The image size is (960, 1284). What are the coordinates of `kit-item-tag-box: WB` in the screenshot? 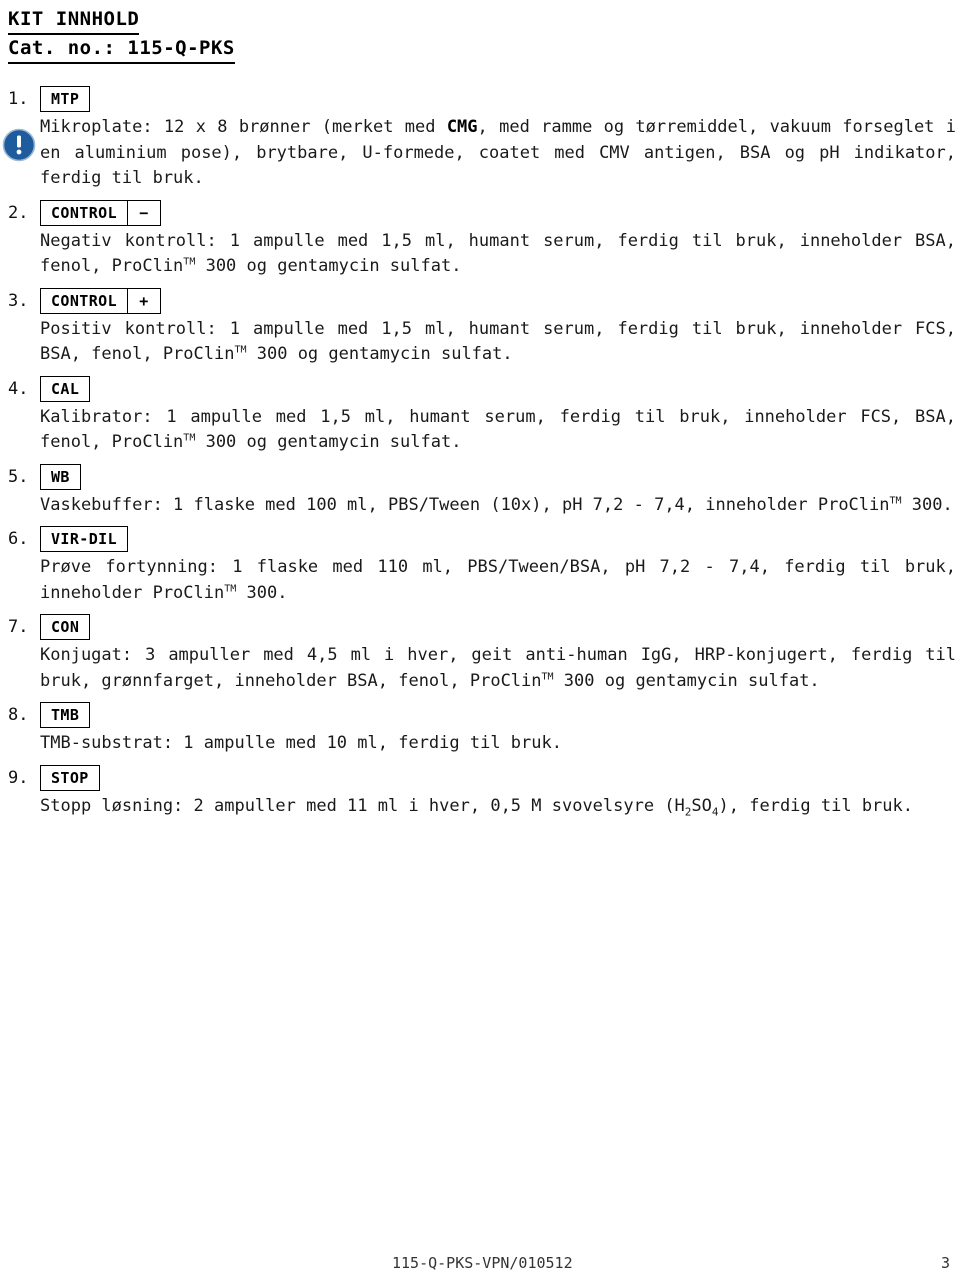 It's located at (60, 476).